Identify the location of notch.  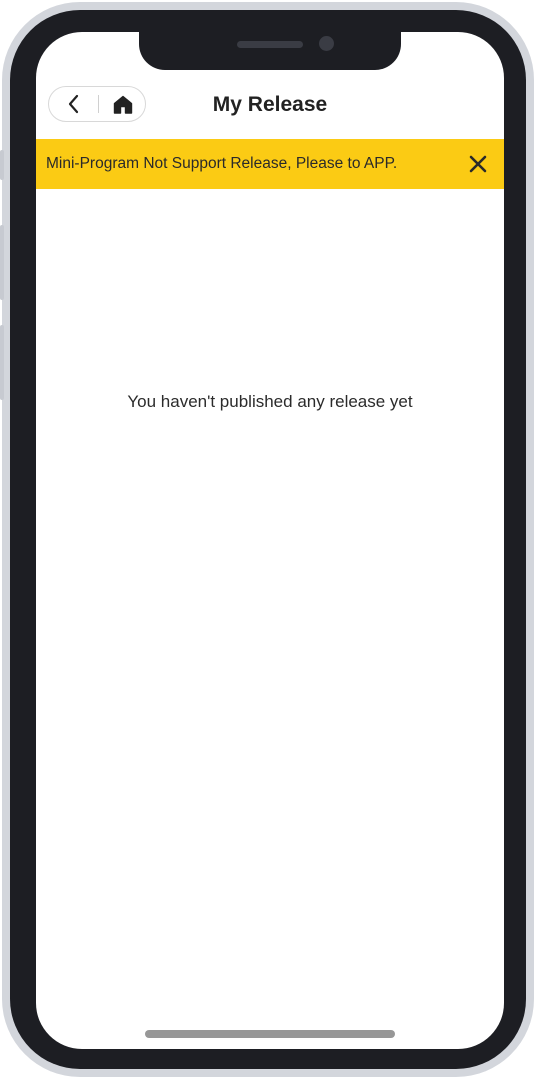
(270, 48).